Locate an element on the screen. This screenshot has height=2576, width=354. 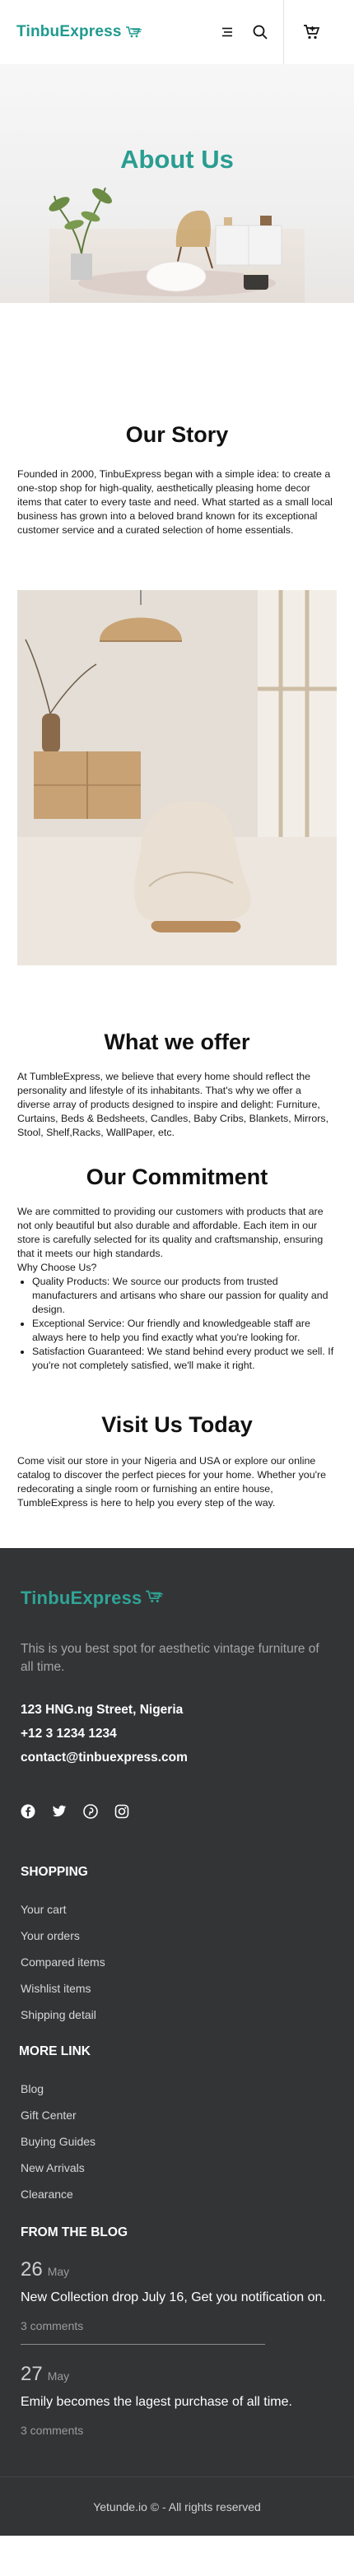
footer-link-orders: Your orders is located at coordinates (177, 1936).